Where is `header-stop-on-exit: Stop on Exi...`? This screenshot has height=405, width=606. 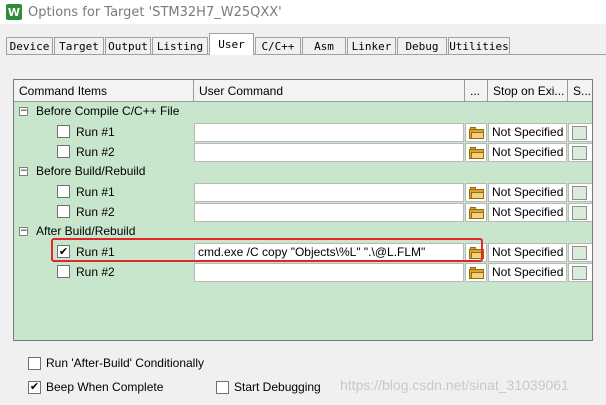
header-stop-on-exit: Stop on Exi... is located at coordinates (528, 91).